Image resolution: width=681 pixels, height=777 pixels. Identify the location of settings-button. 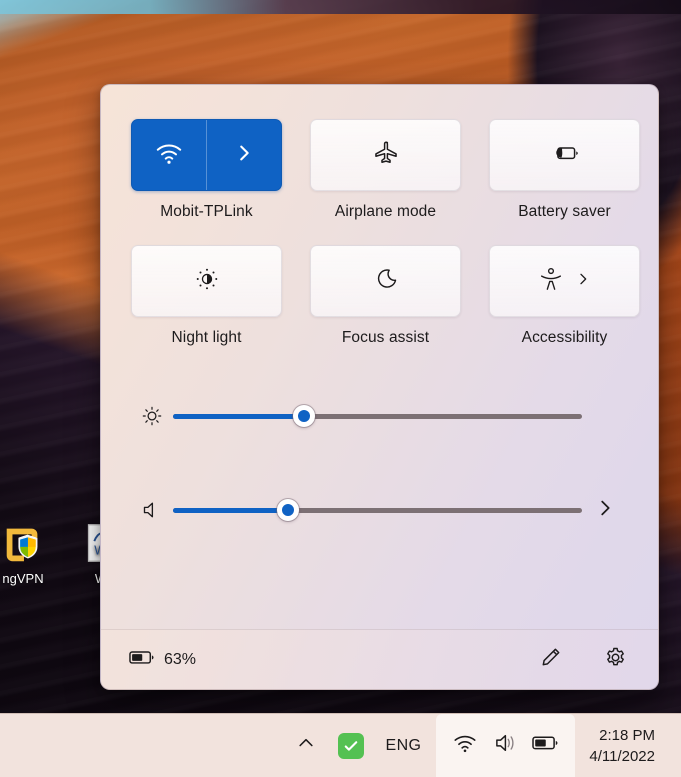
(615, 660).